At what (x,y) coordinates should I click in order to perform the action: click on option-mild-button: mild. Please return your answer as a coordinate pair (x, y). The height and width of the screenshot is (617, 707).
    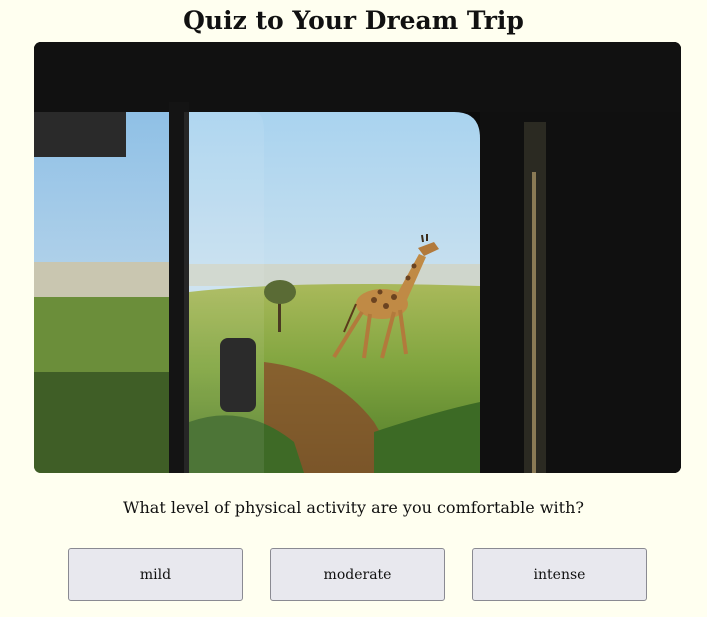
    Looking at the image, I should click on (155, 574).